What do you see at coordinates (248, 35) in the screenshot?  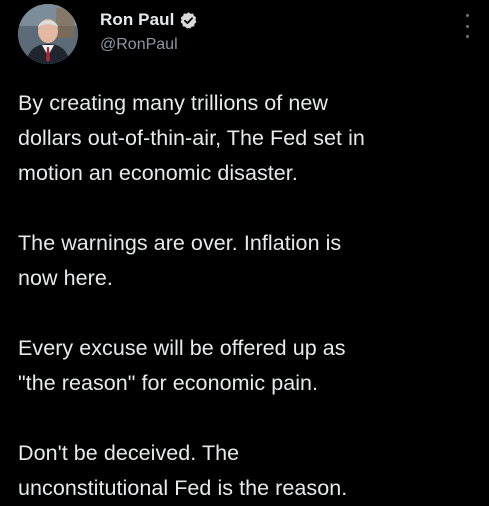 I see `tweet-header: Ron Paul @RonPaul` at bounding box center [248, 35].